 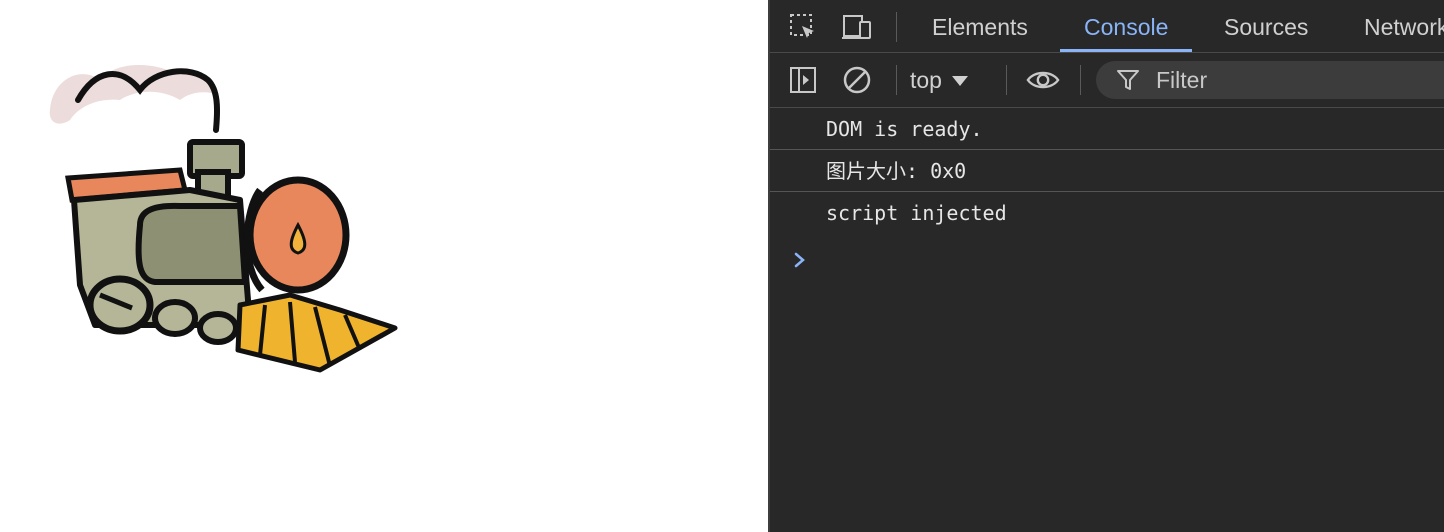 I want to click on console-message-text: DOM is ready., so click(x=904, y=129).